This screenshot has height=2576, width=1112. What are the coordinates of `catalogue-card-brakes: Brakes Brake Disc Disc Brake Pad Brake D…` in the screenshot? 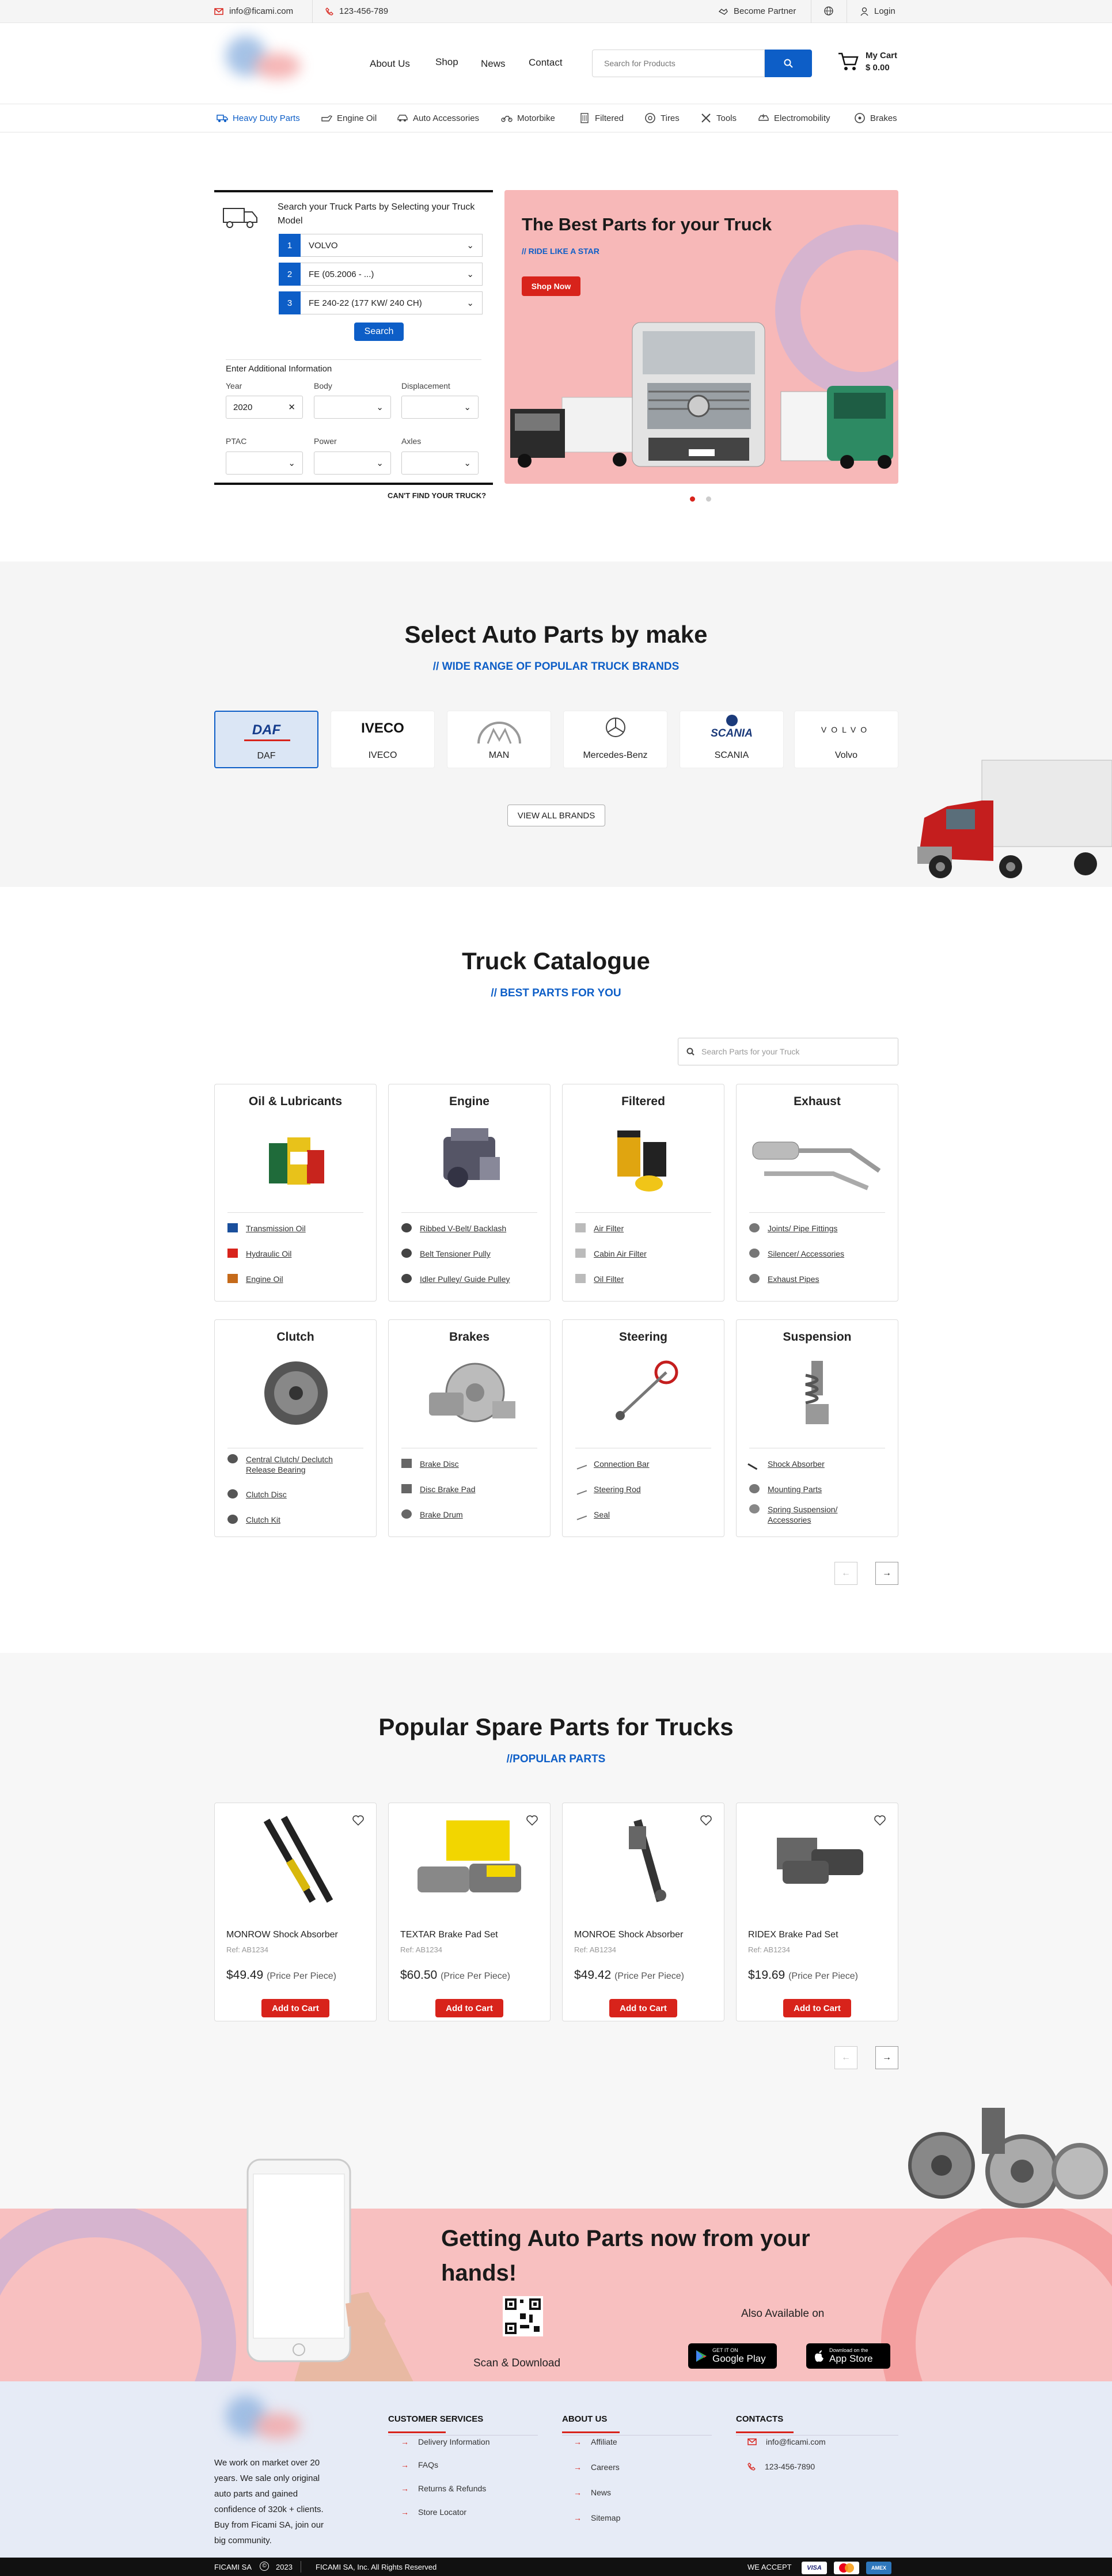 It's located at (469, 1428).